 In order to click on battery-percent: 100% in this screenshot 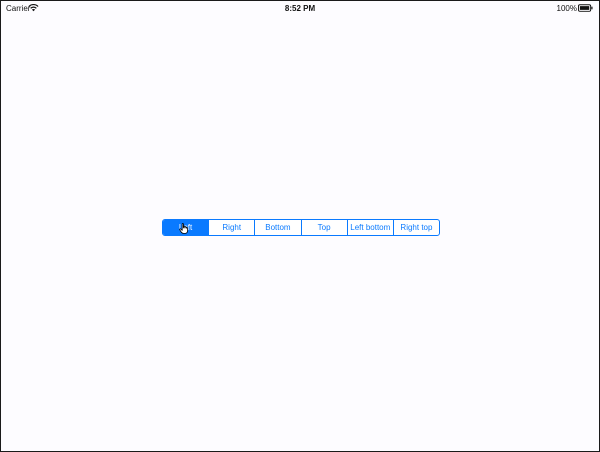, I will do `click(566, 8)`.